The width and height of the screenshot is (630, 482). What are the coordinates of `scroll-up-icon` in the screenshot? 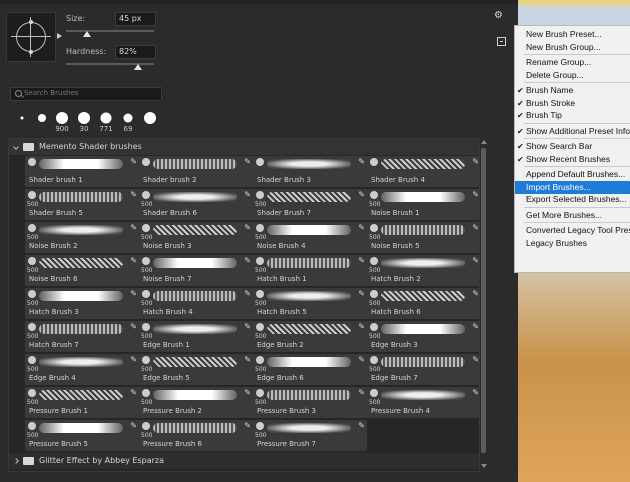 It's located at (484, 142).